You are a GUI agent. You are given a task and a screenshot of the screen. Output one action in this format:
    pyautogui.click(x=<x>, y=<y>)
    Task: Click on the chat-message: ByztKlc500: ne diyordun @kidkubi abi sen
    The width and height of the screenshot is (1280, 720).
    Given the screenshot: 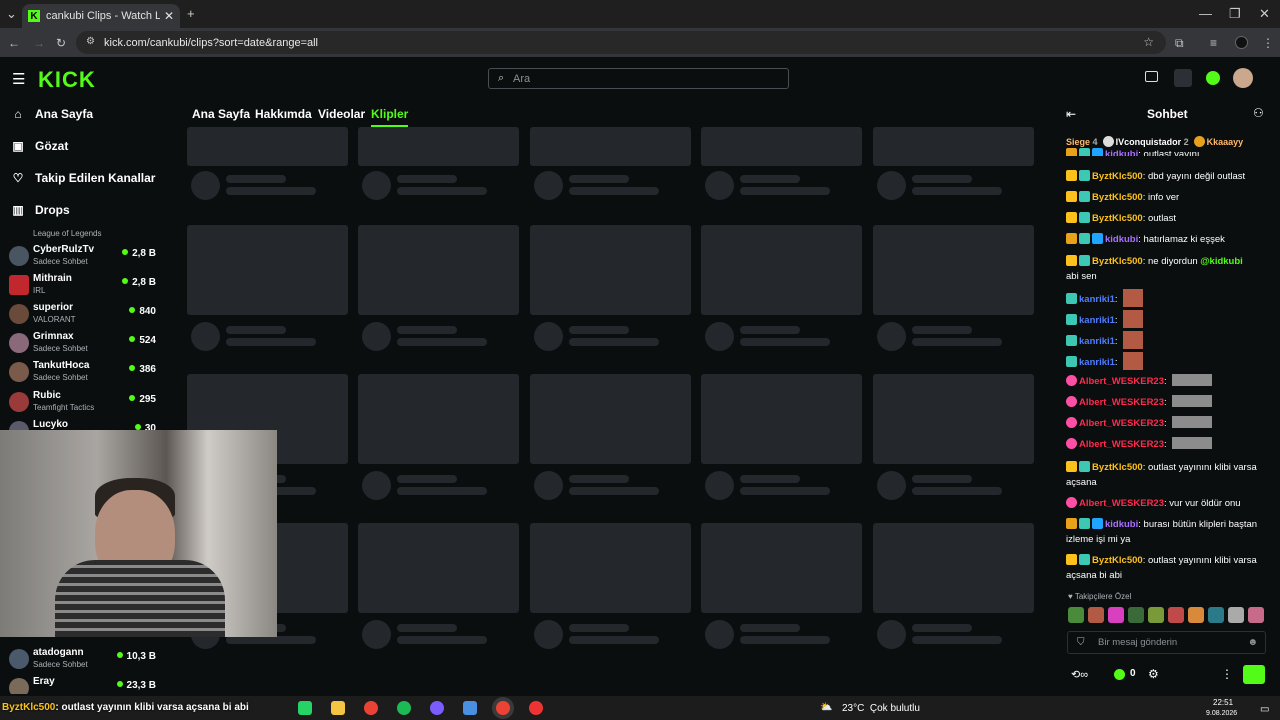 What is the action you would take?
    pyautogui.click(x=1168, y=269)
    